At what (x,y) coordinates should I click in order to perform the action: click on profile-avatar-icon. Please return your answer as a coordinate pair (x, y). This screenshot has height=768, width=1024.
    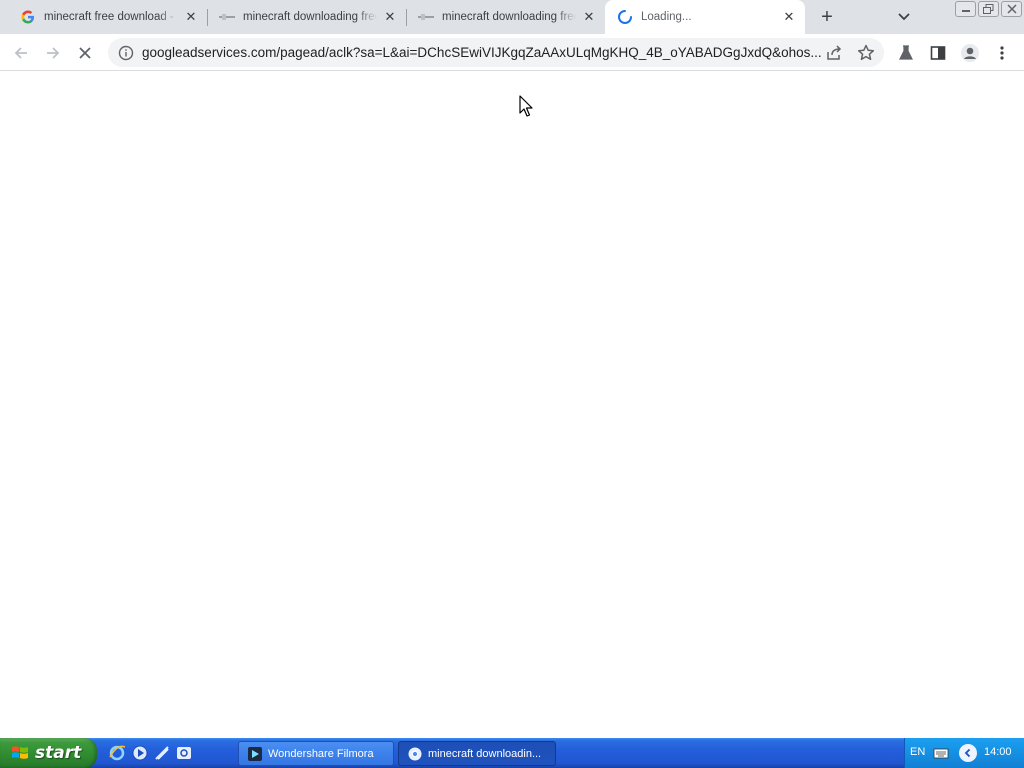
    Looking at the image, I should click on (970, 53).